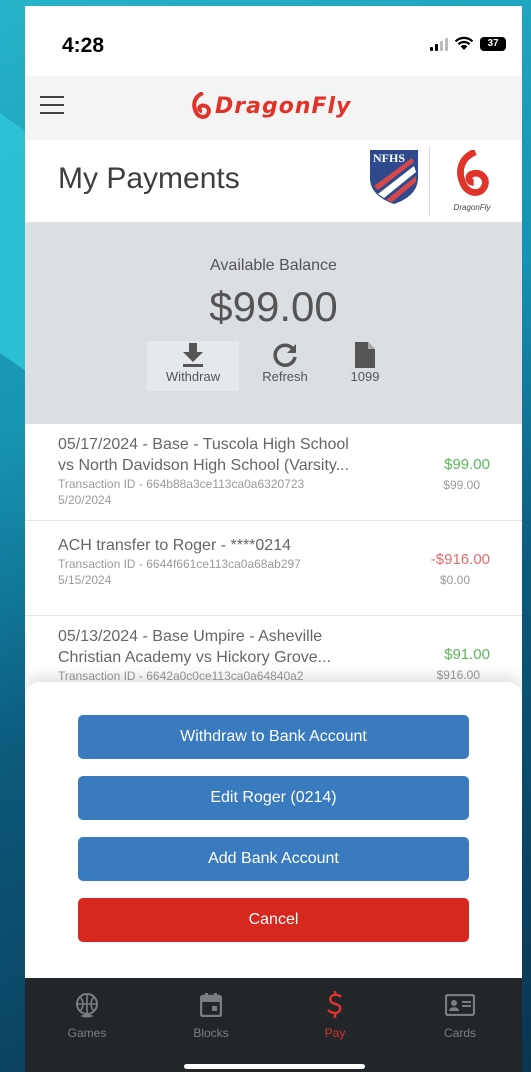  Describe the element at coordinates (429, 181) in the screenshot. I see `title-divider` at that location.